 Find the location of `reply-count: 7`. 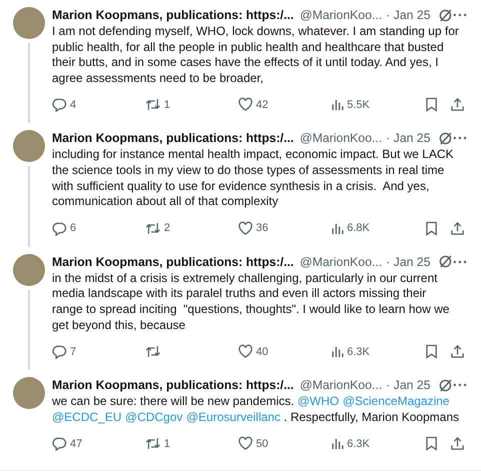

reply-count: 7 is located at coordinates (73, 352).